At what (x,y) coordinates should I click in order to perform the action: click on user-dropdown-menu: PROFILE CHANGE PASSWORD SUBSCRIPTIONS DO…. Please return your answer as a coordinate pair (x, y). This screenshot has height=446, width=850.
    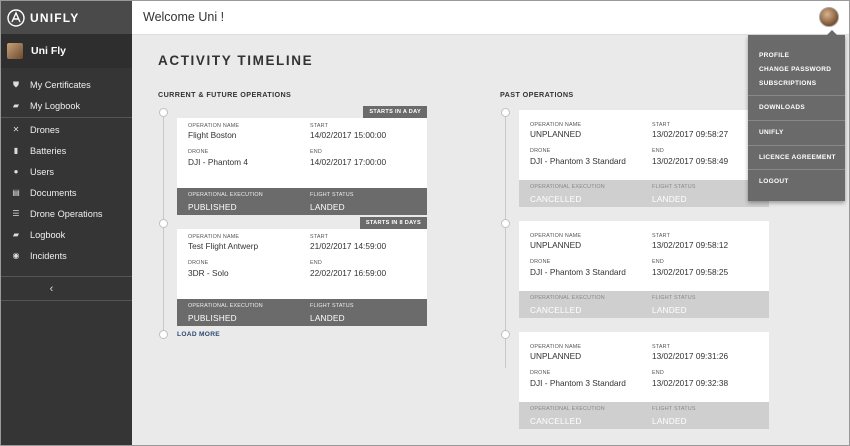
    Looking at the image, I should click on (796, 115).